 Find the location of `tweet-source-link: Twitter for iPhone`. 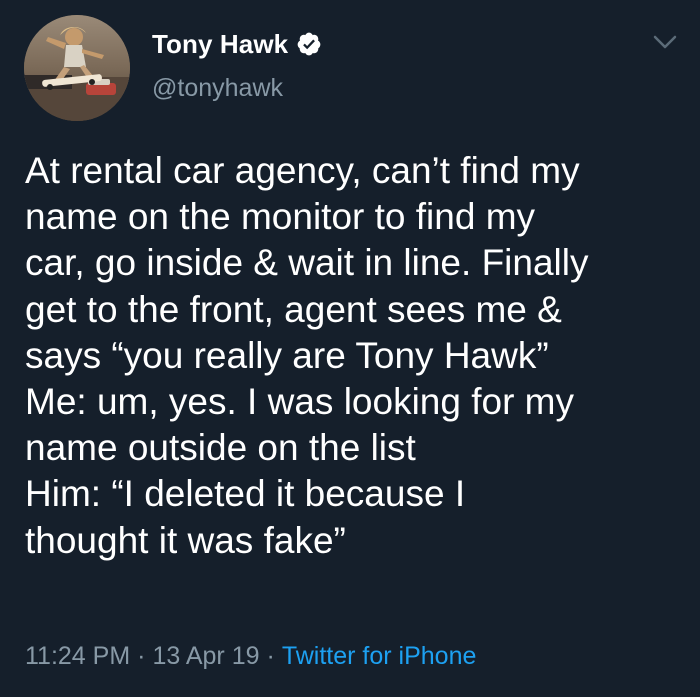

tweet-source-link: Twitter for iPhone is located at coordinates (379, 656).